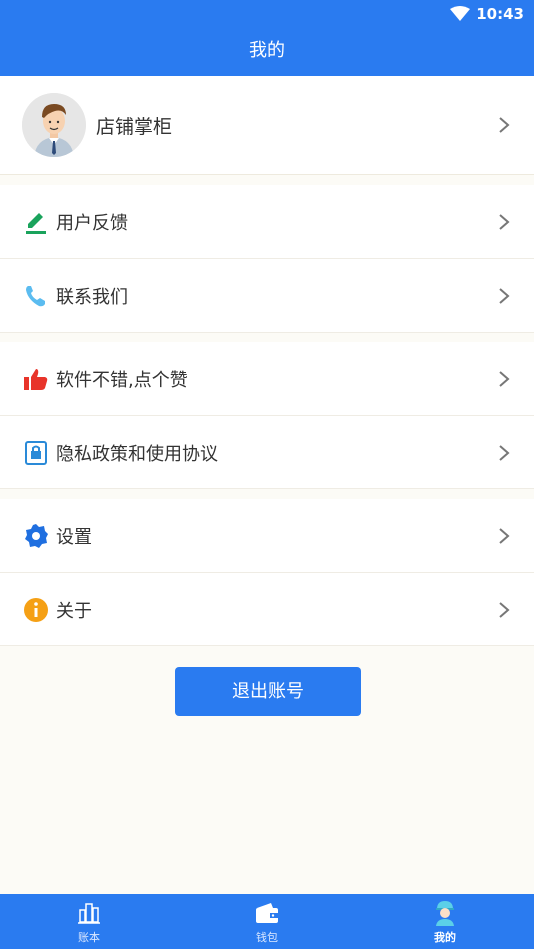 This screenshot has width=534, height=949. Describe the element at coordinates (137, 454) in the screenshot. I see `menu-item-label: 隐私政策和使用协议` at that location.